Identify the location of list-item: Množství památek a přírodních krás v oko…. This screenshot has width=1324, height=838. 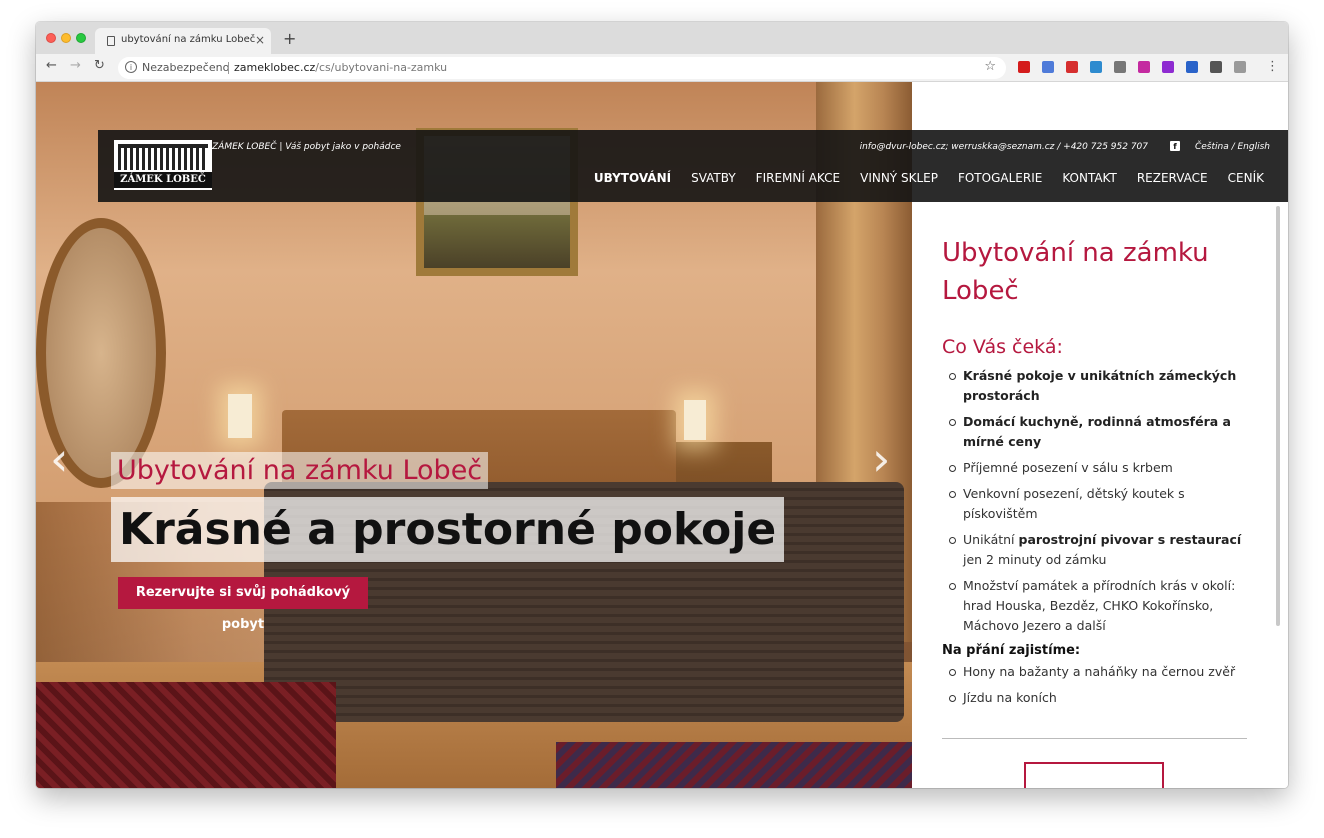
(1097, 606).